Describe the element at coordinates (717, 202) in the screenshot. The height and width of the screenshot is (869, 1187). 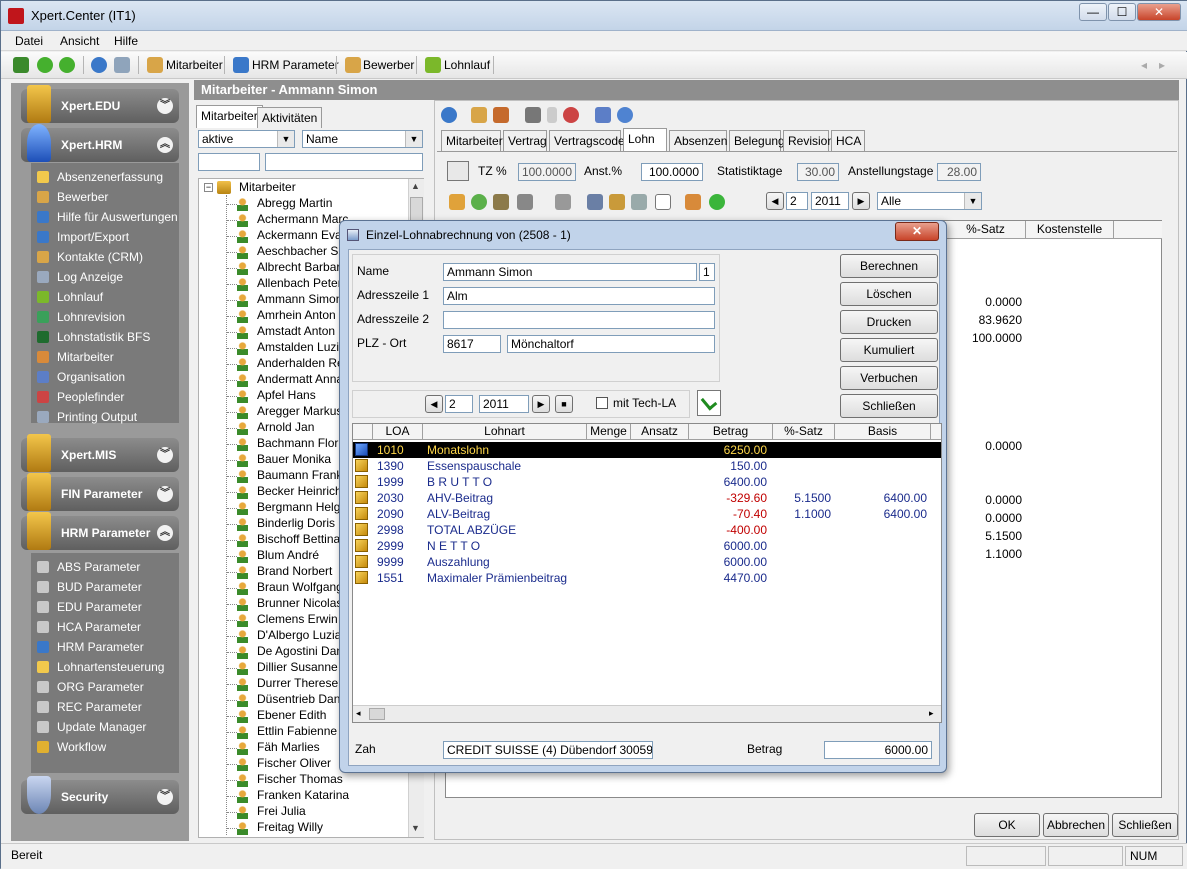
I see `green-status-icon` at that location.